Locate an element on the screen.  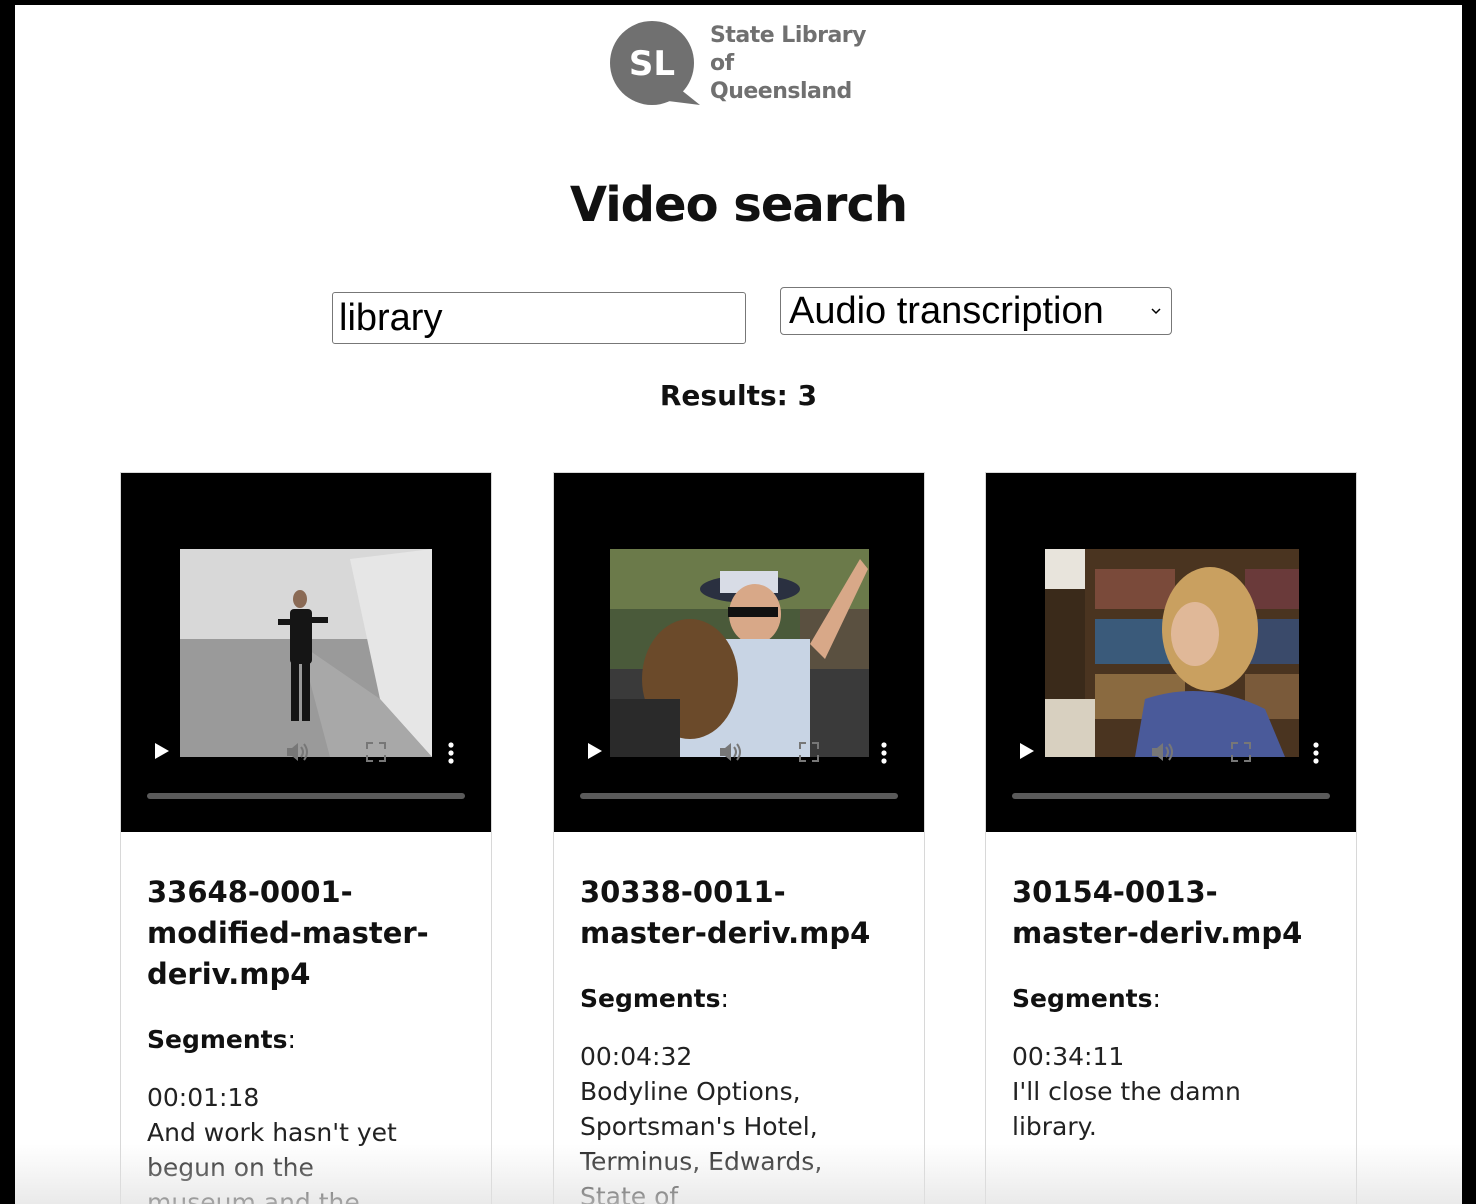
video-filename: 33648-0001-modified-master-deriv.mp4 is located at coordinates (288, 933).